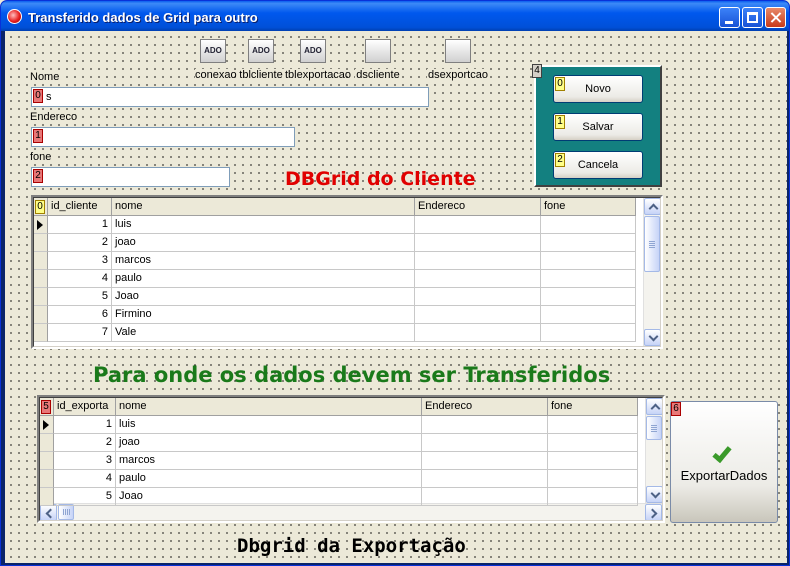 This screenshot has height=566, width=790. Describe the element at coordinates (163, 137) in the screenshot. I see `endereco-field: 1` at that location.